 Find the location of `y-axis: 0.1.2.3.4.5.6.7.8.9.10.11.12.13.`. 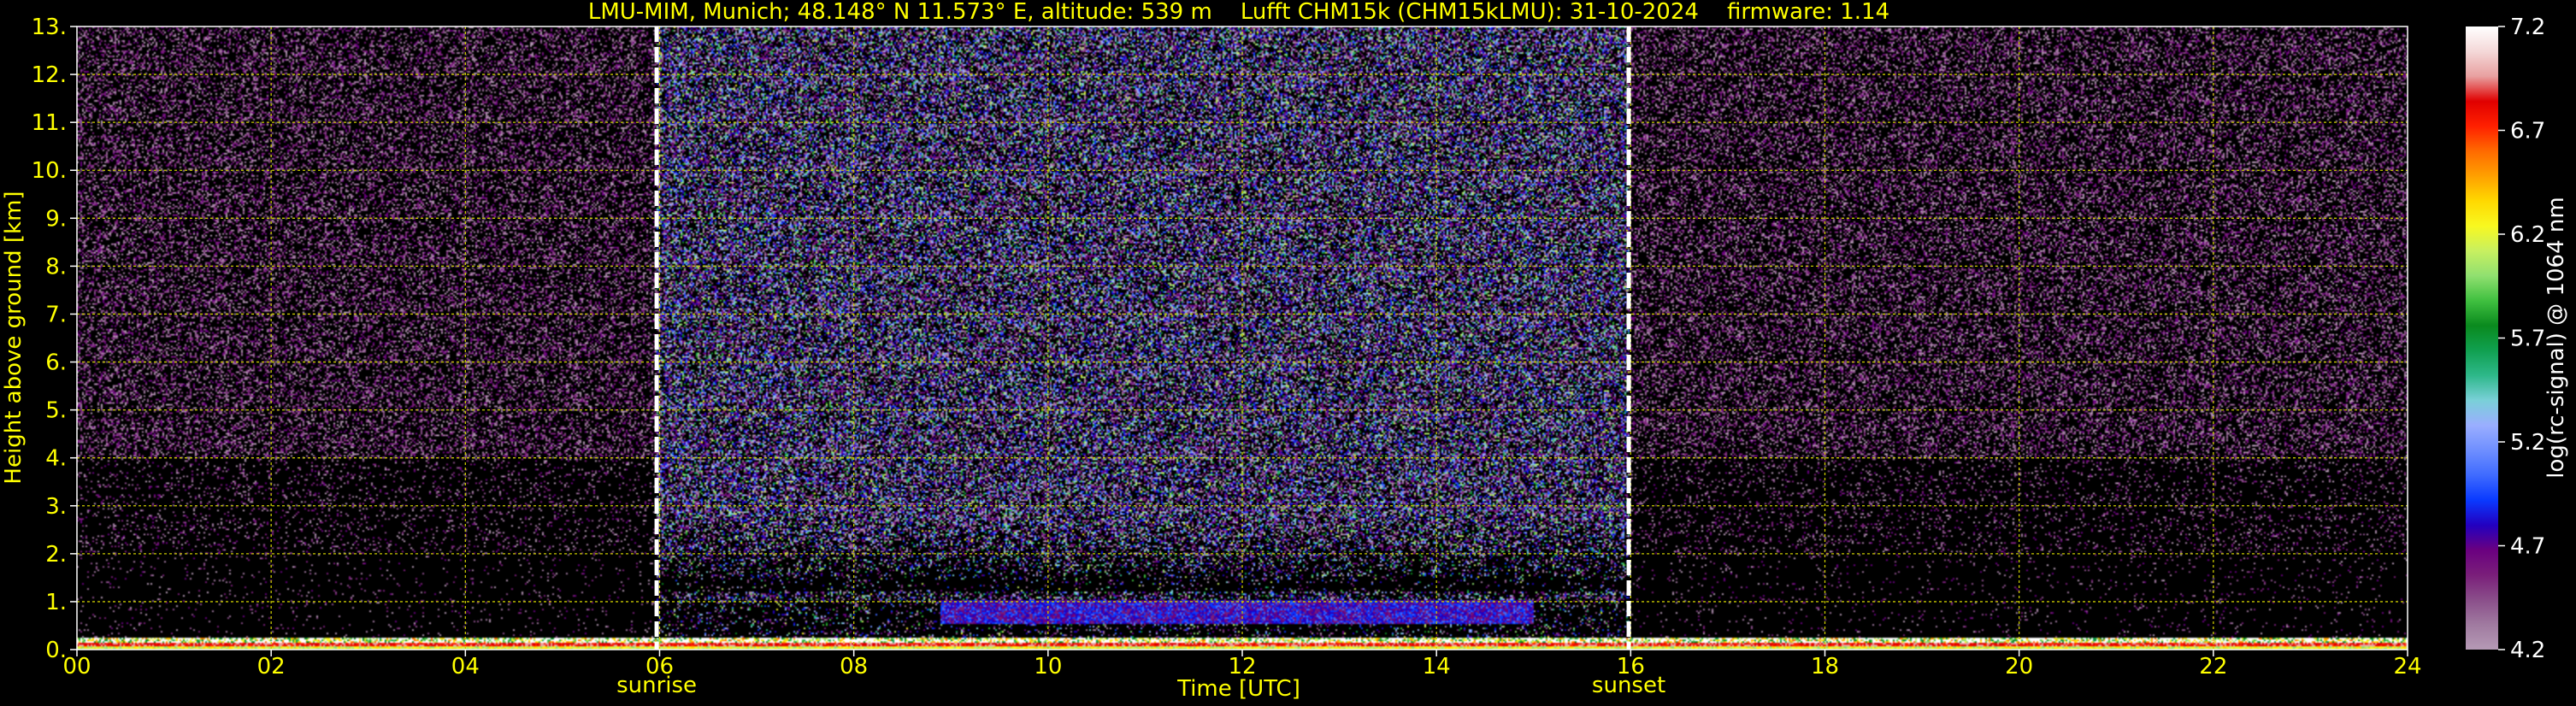

y-axis: 0.1.2.3.4.5.6.7.8.9.10.11.12.13. is located at coordinates (54, 339).